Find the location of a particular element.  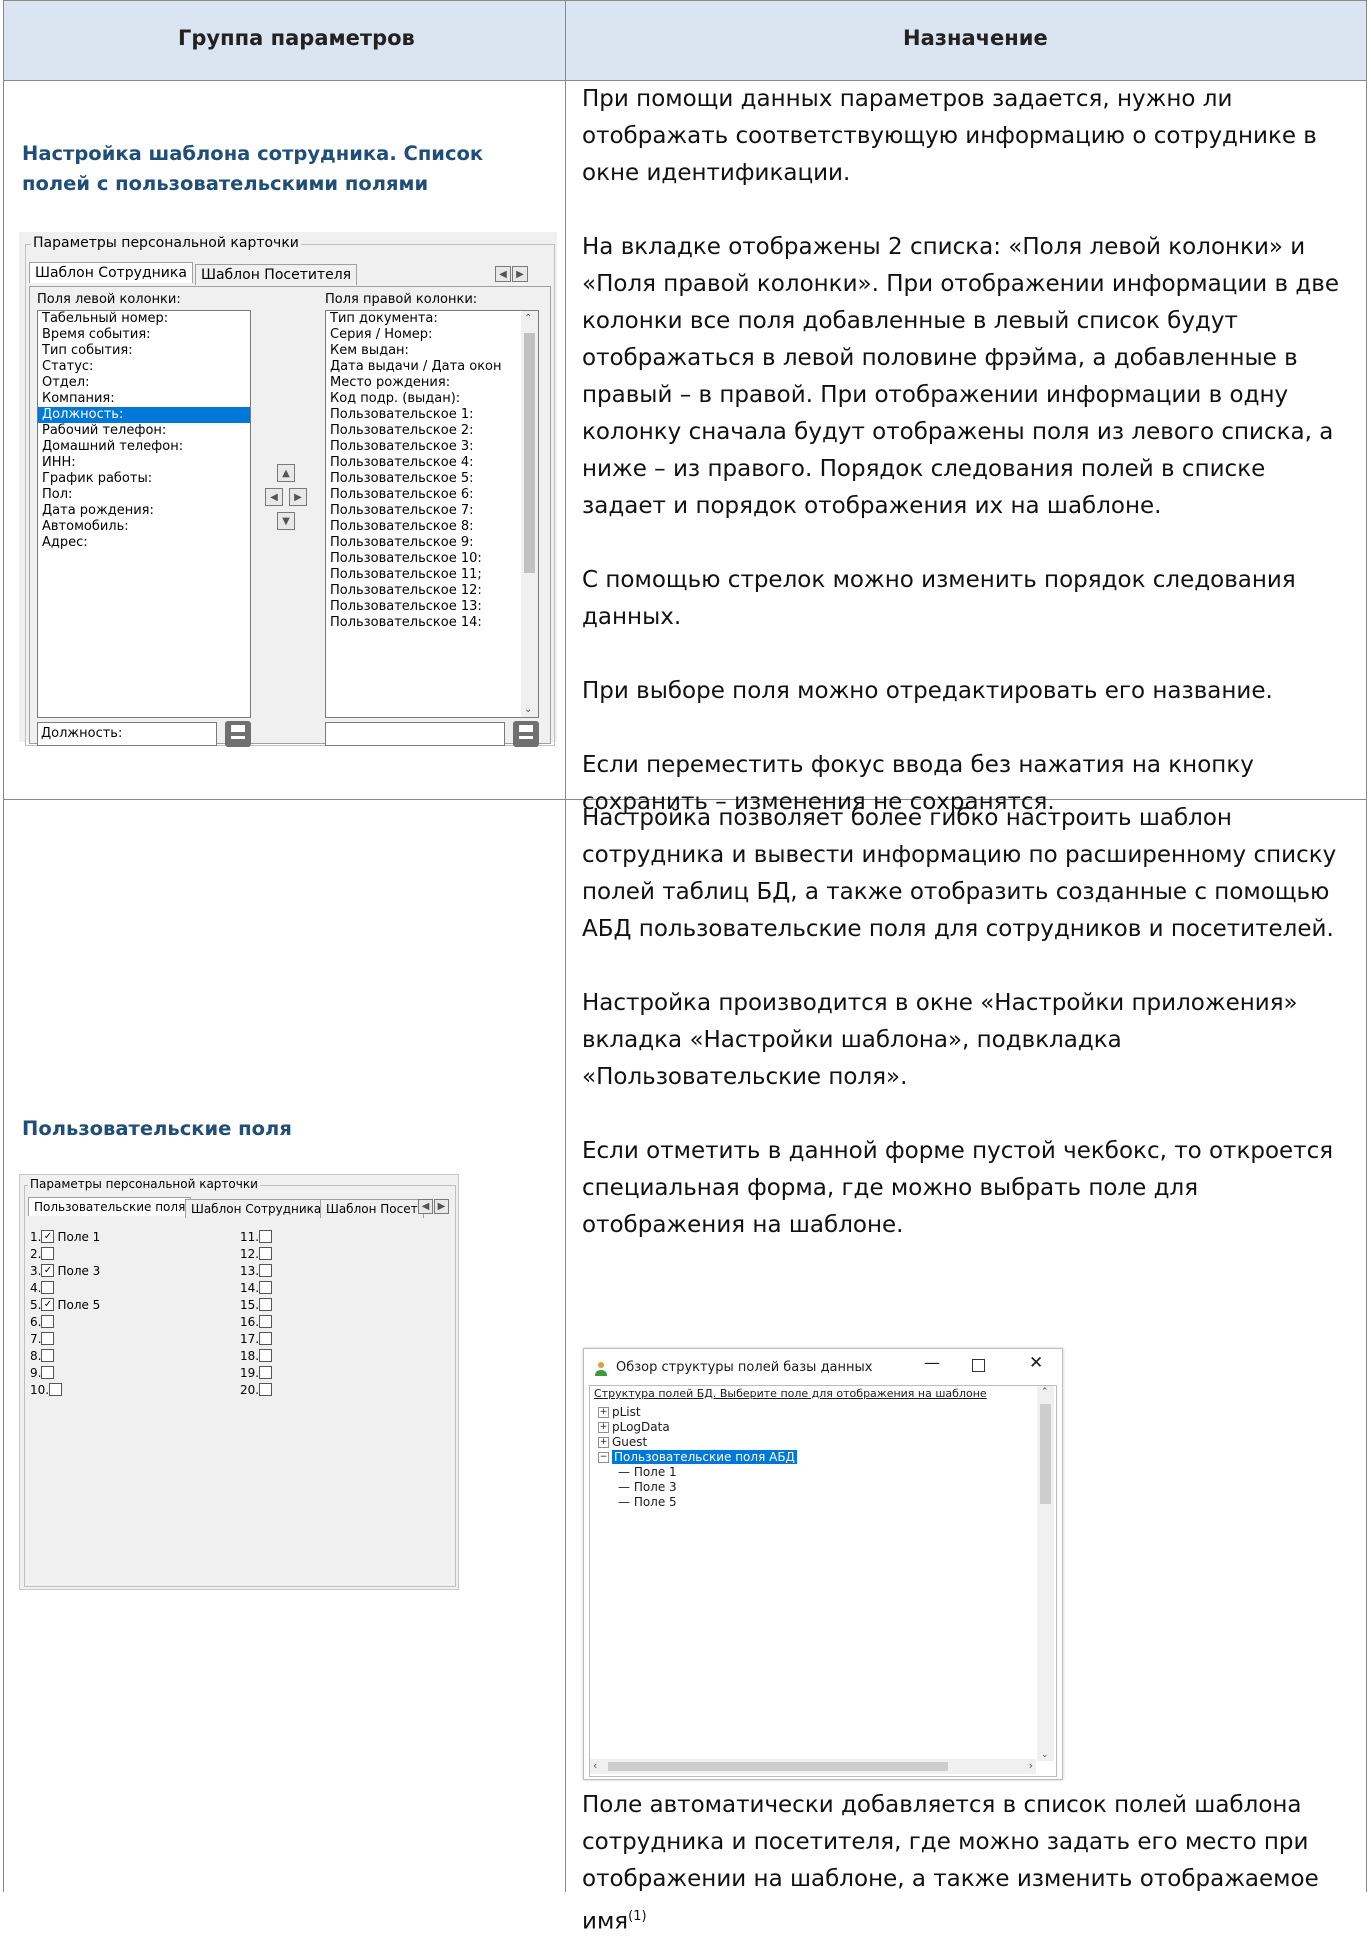

custom-field-checkbox: 8. is located at coordinates (43, 1356).